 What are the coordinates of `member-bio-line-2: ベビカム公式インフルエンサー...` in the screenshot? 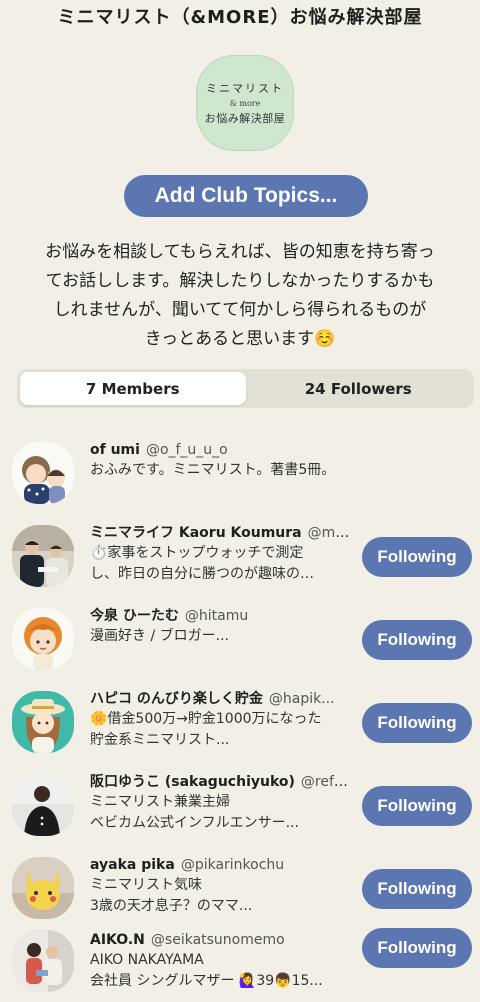 It's located at (194, 823).